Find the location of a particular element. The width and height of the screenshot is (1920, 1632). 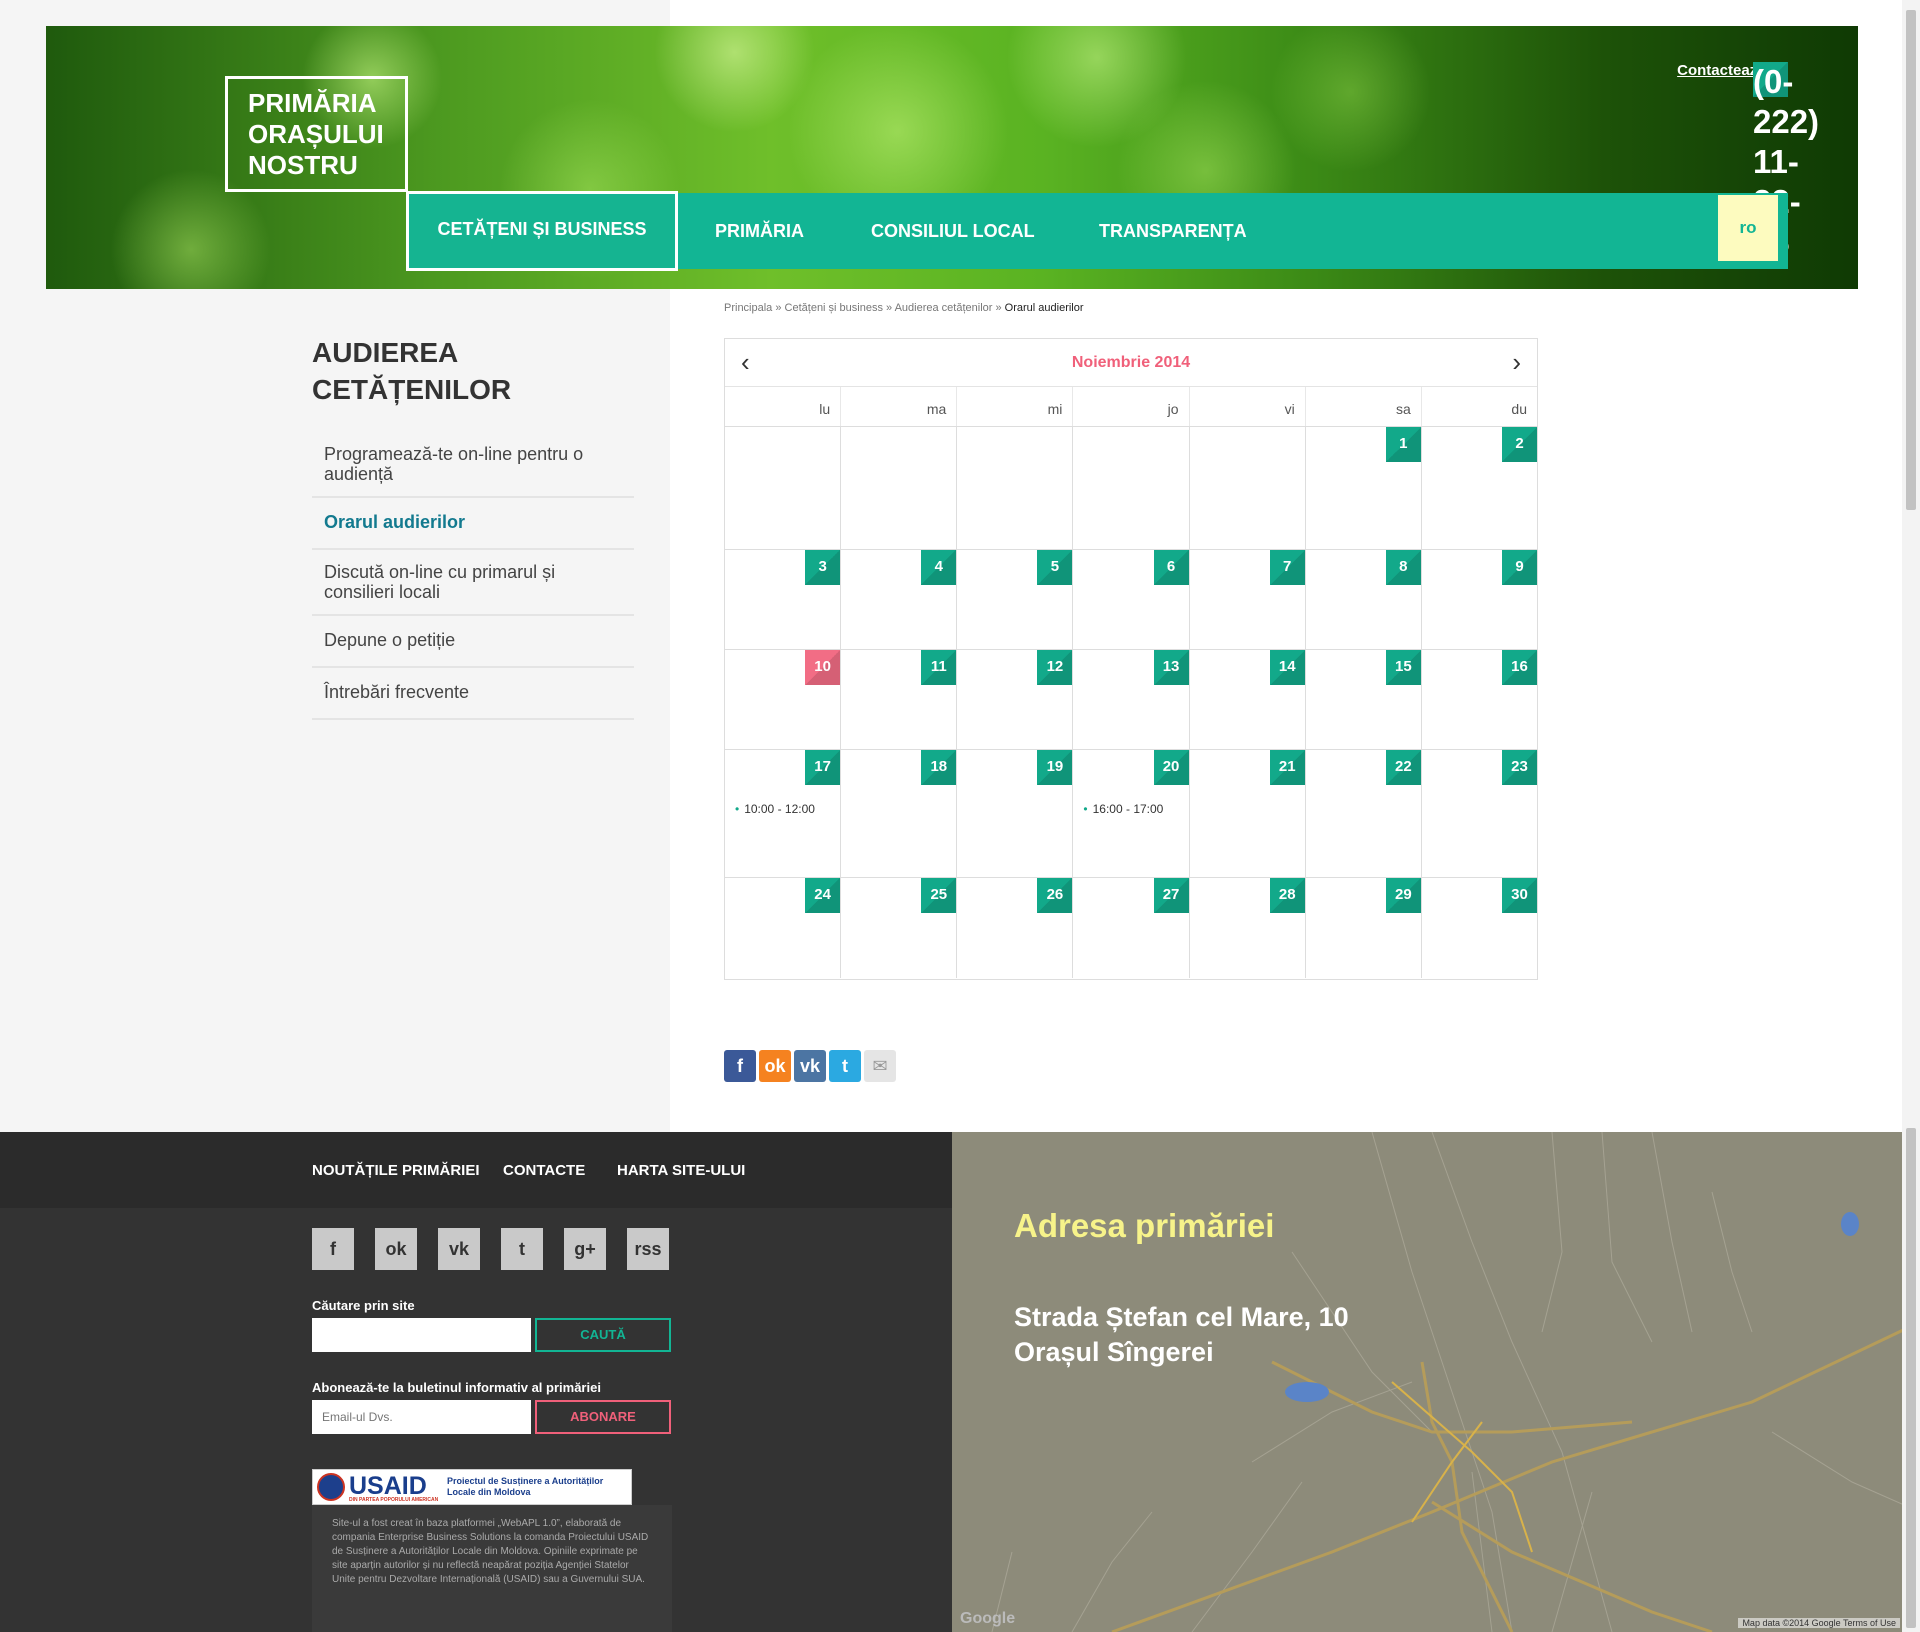

subscribe-button: ABONARE is located at coordinates (603, 1417).